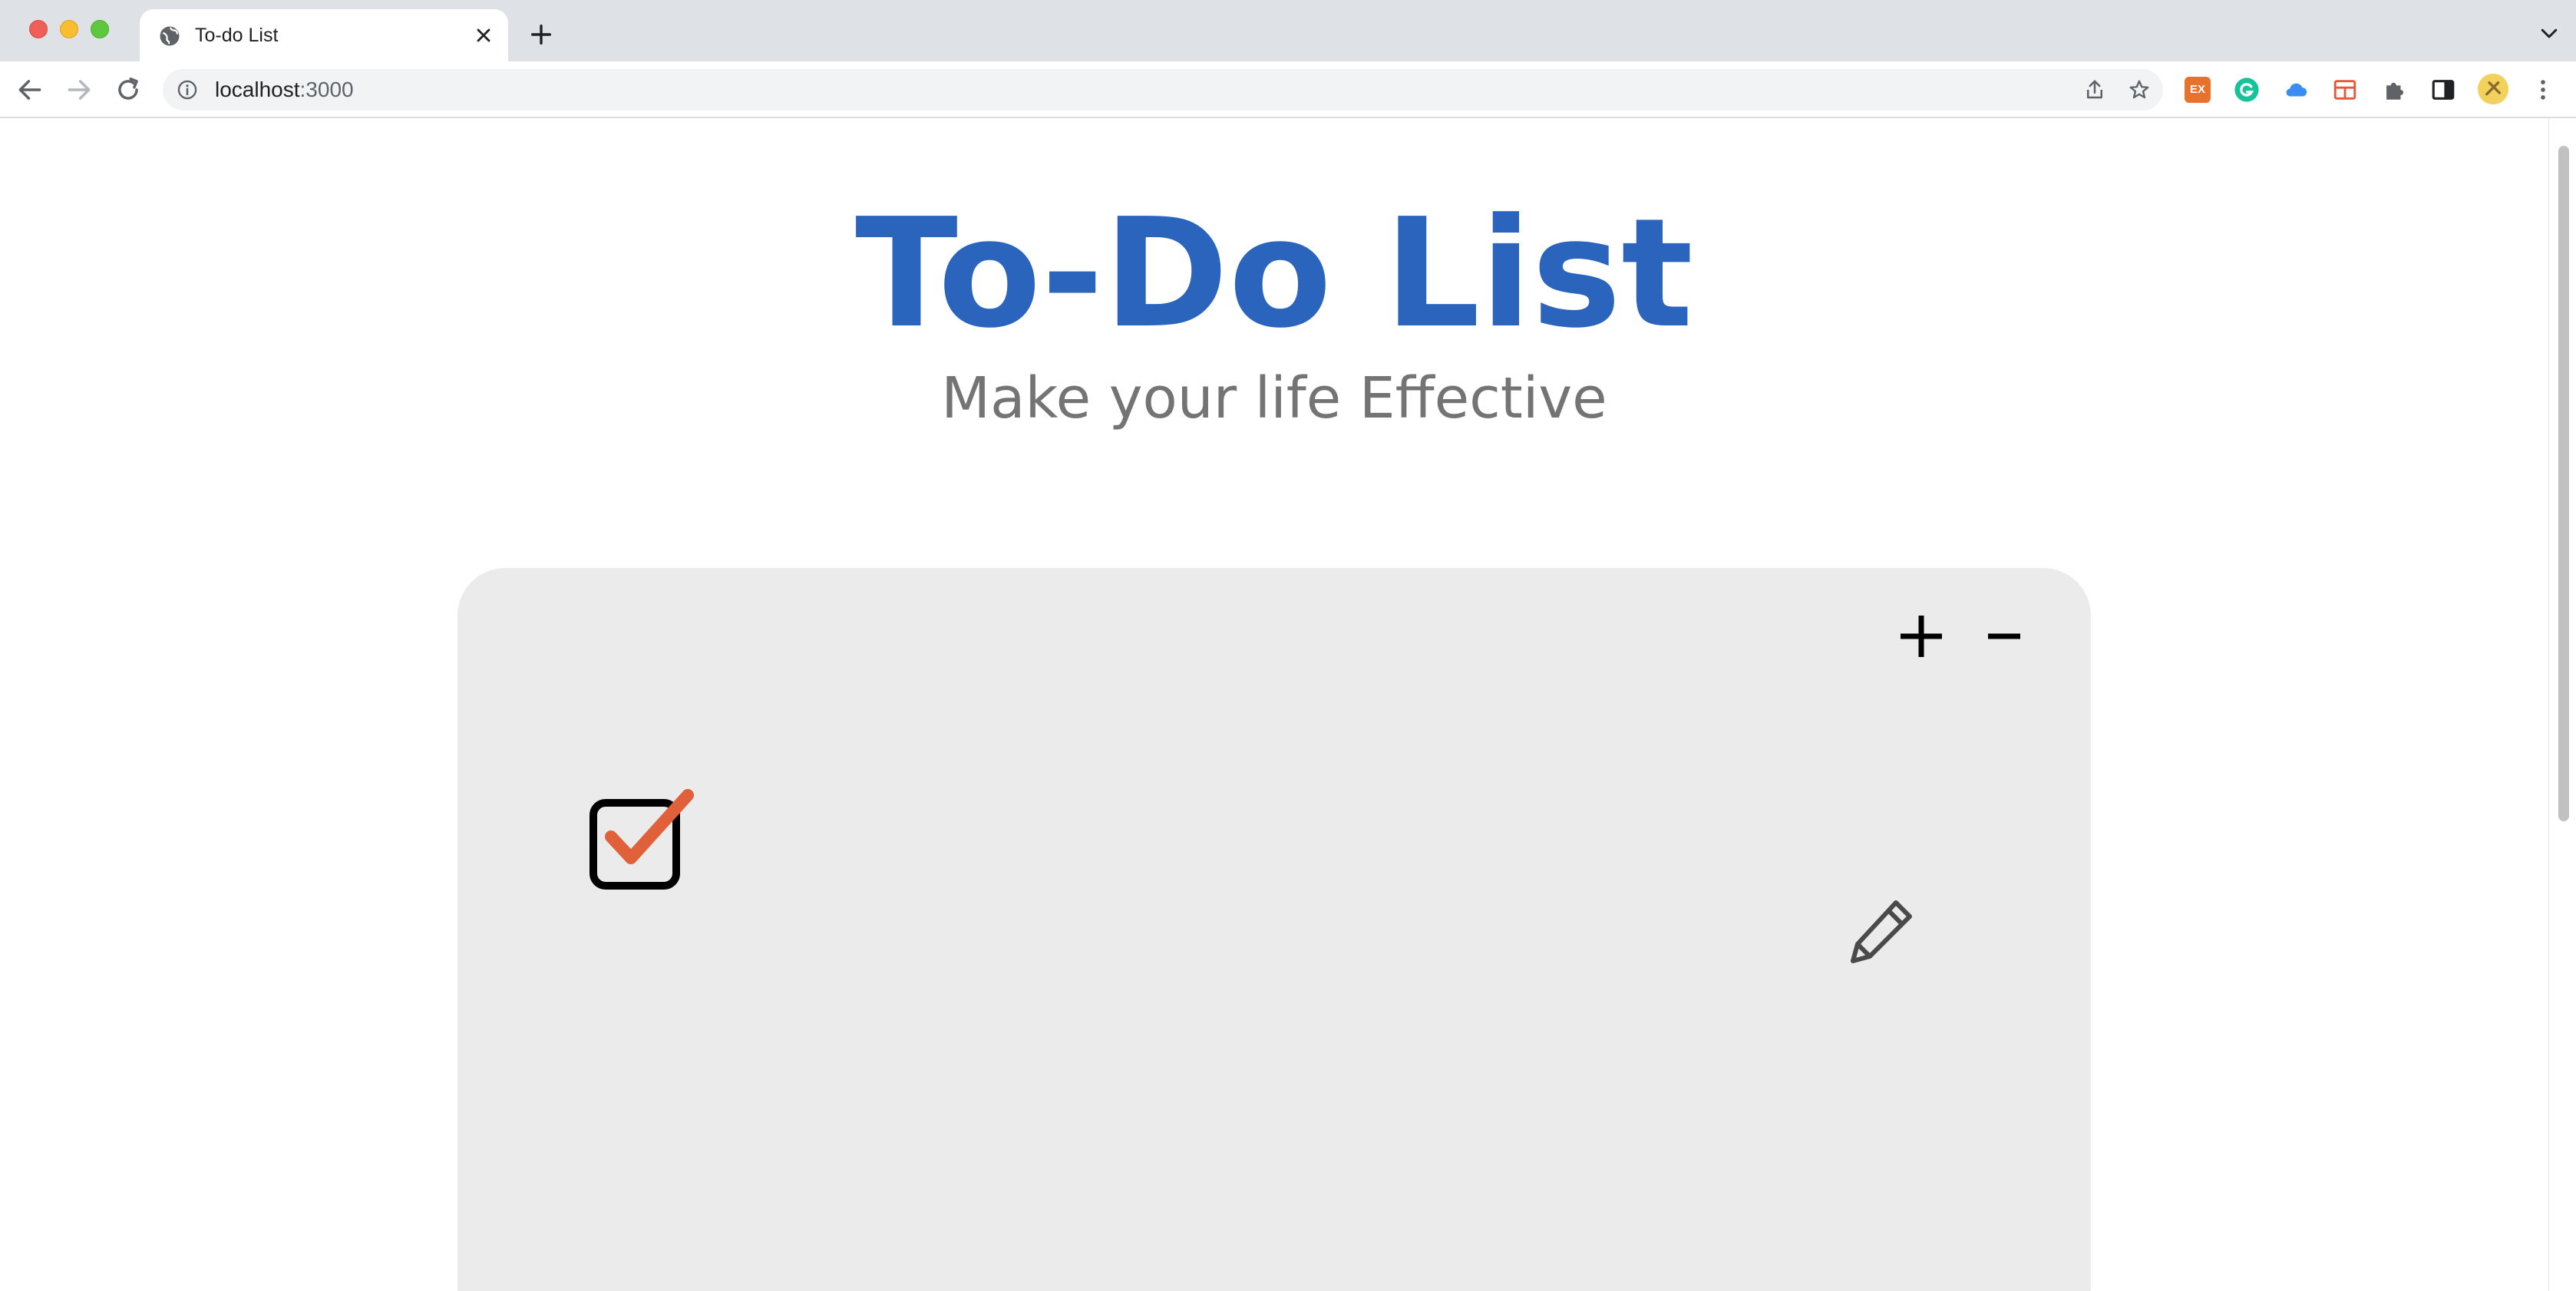  I want to click on url-port: :3000, so click(326, 89).